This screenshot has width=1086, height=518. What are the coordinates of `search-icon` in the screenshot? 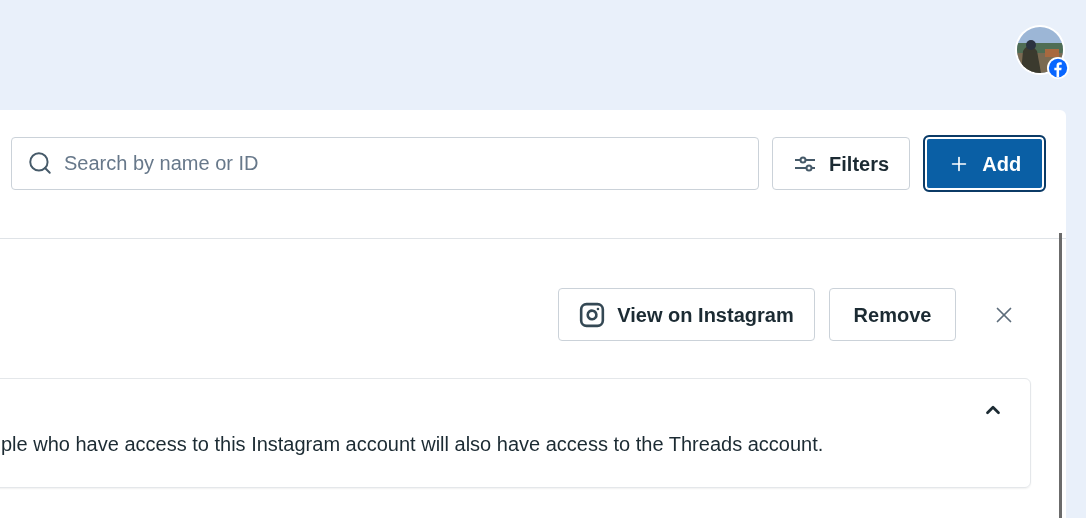 It's located at (40, 163).